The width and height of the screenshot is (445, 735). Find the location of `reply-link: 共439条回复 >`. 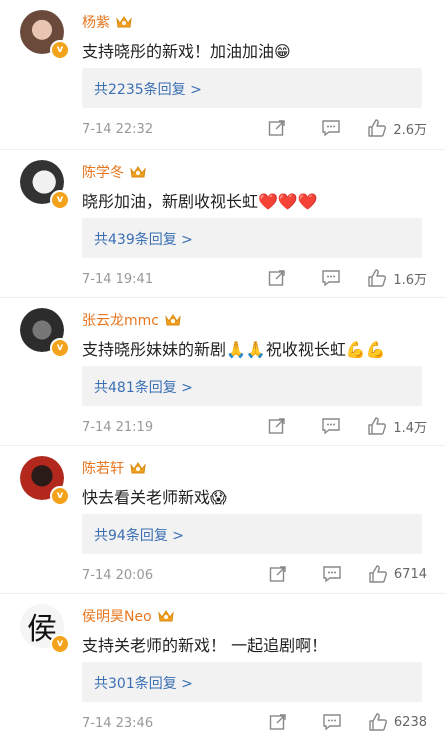

reply-link: 共439条回复 > is located at coordinates (143, 239).